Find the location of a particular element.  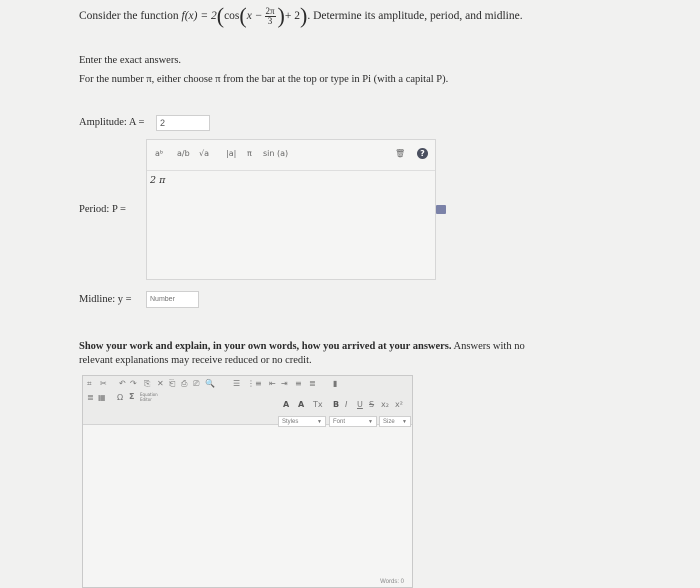

styles-label: Styles is located at coordinates (290, 422).